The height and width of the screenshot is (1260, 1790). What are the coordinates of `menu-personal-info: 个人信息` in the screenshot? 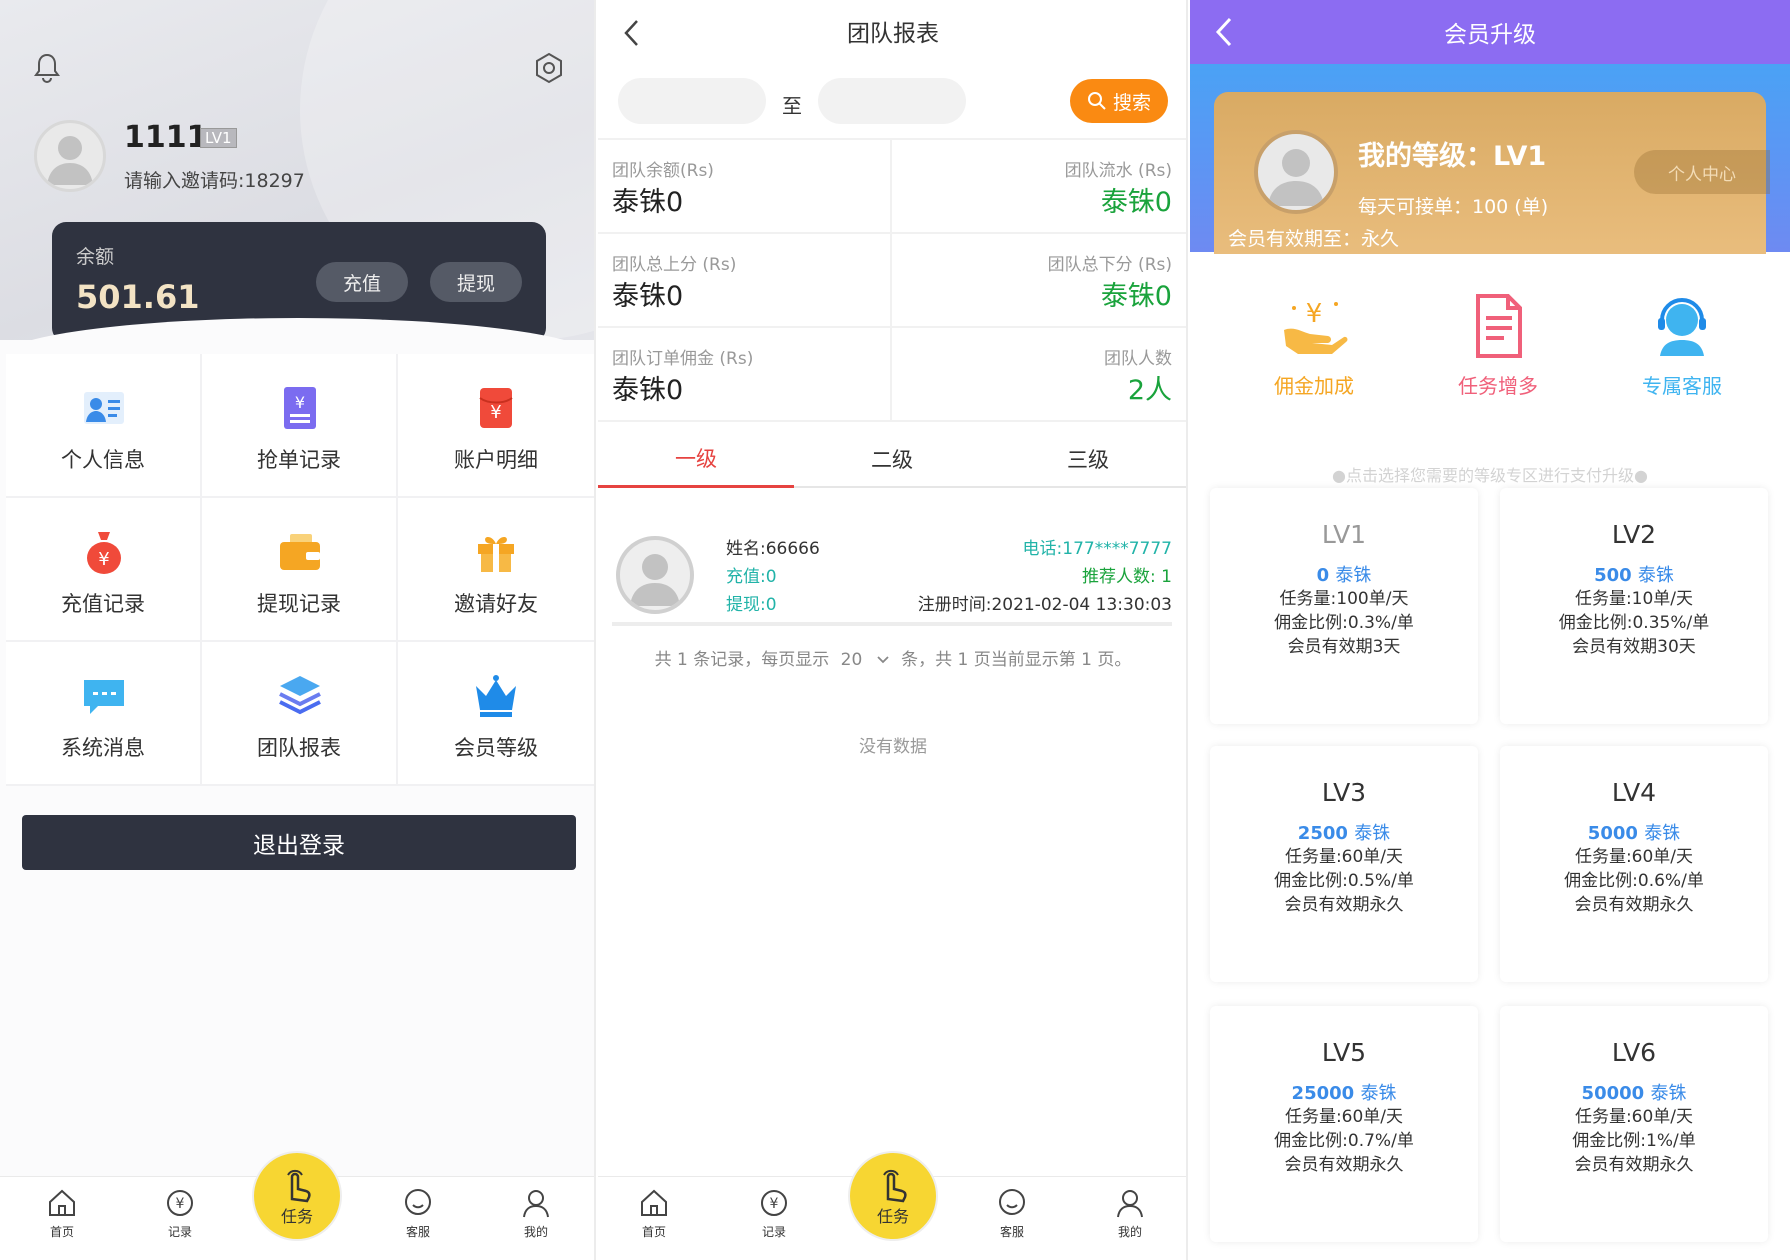 It's located at (104, 426).